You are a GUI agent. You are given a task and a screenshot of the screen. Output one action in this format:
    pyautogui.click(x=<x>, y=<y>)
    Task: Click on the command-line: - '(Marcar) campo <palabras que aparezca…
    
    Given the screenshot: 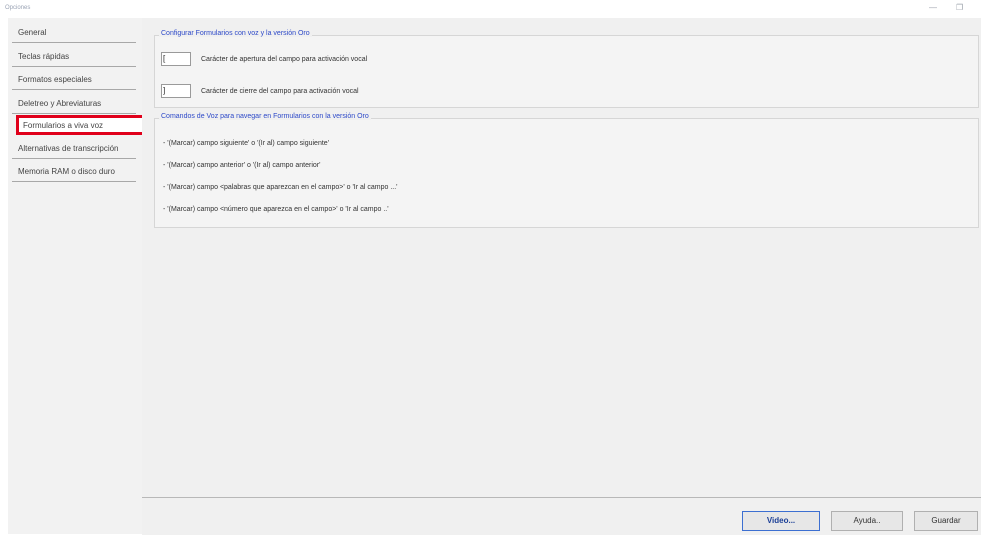 What is the action you would take?
    pyautogui.click(x=280, y=187)
    